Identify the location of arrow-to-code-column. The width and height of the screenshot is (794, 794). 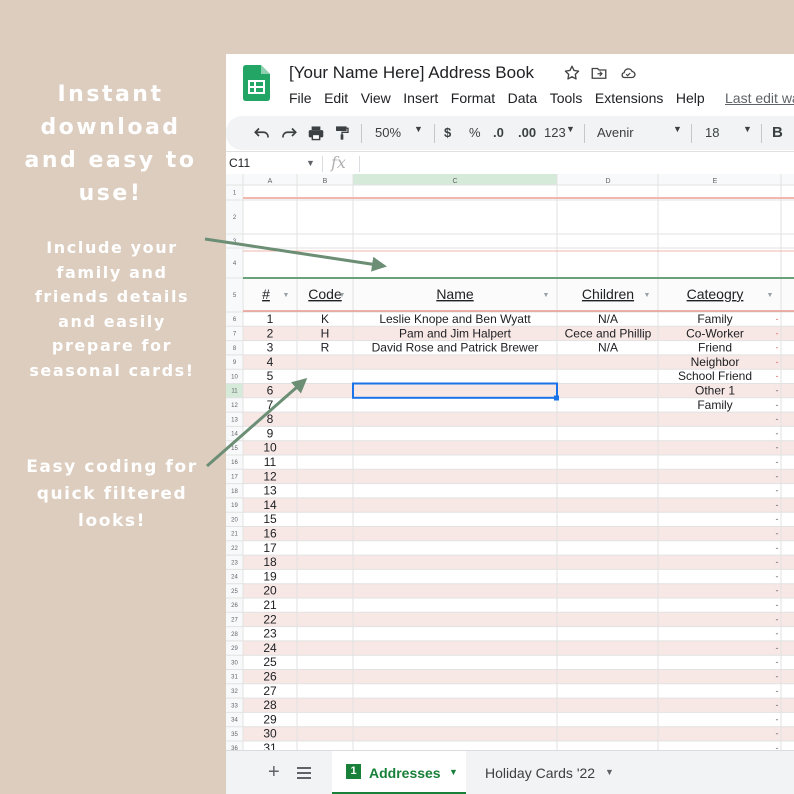
(257, 423).